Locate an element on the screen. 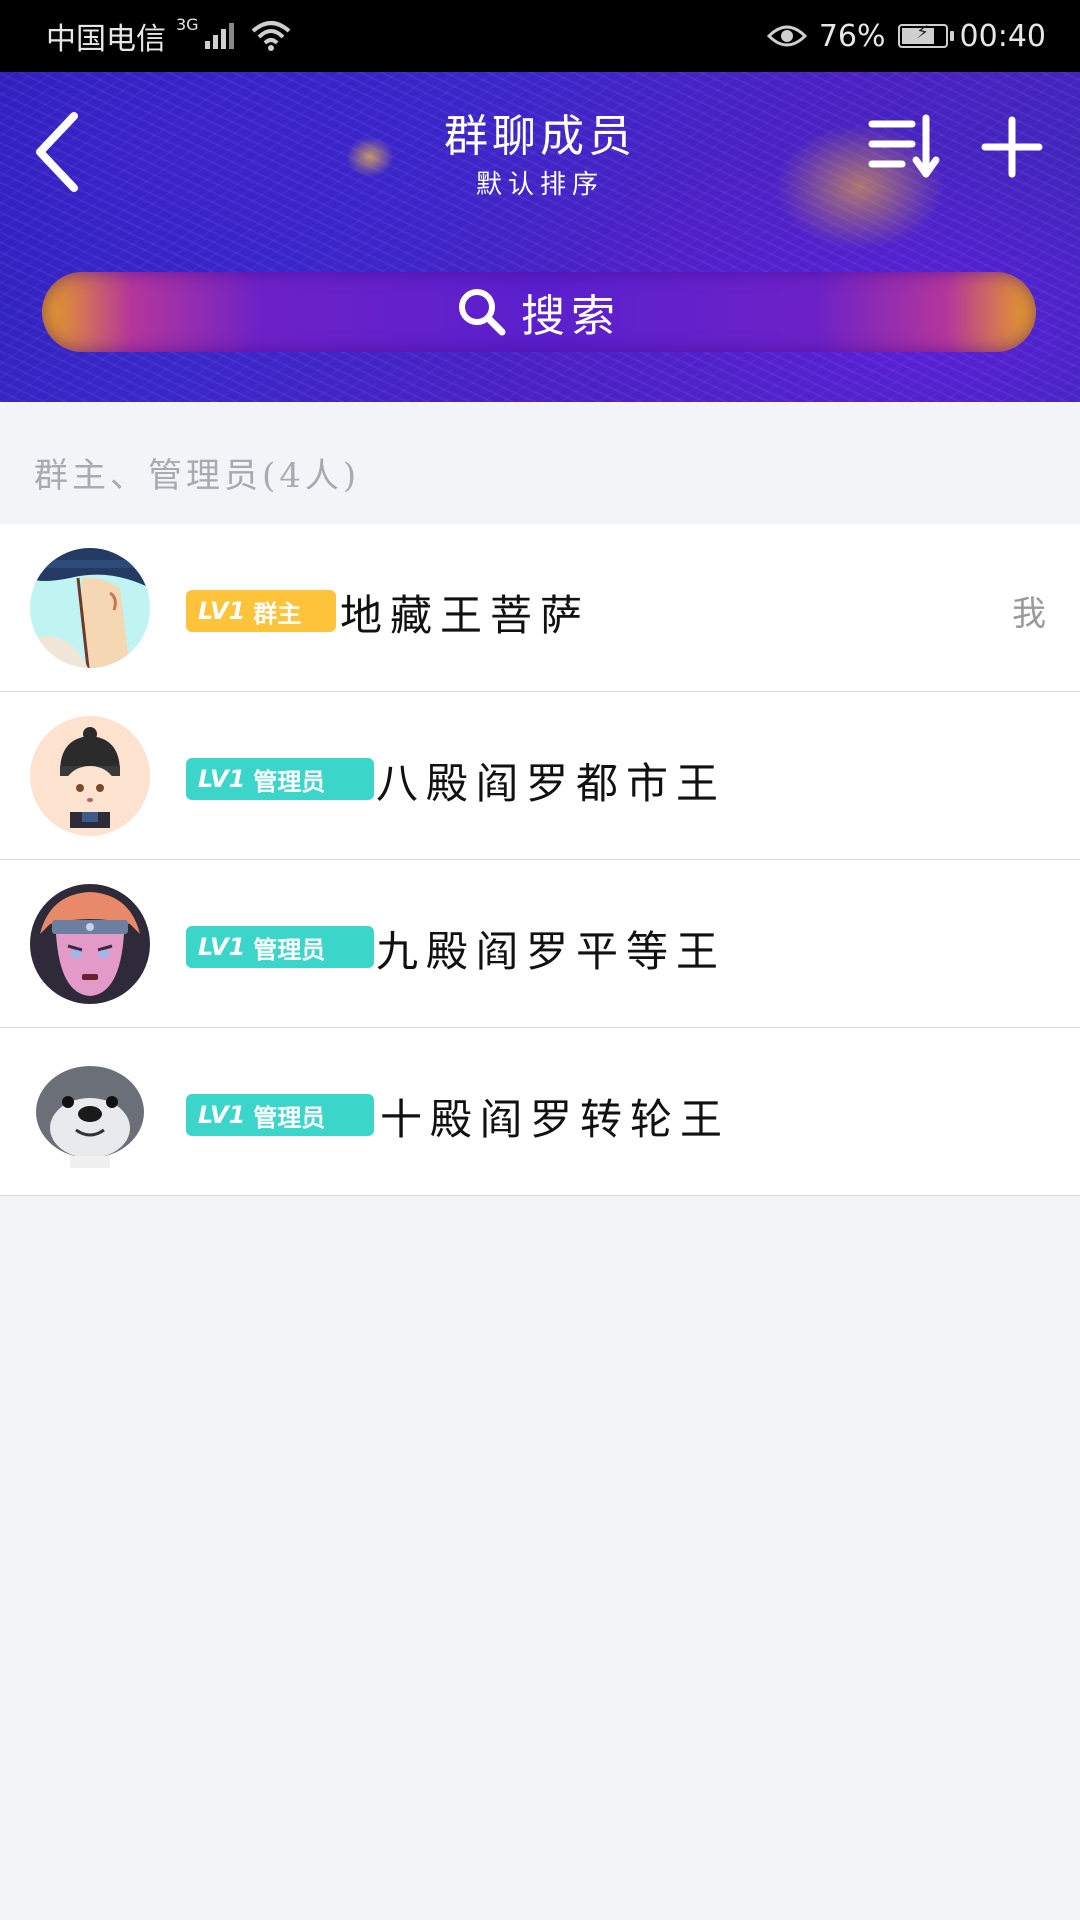  member-row: LV1 管理员 八殿阎罗都市王 is located at coordinates (540, 776).